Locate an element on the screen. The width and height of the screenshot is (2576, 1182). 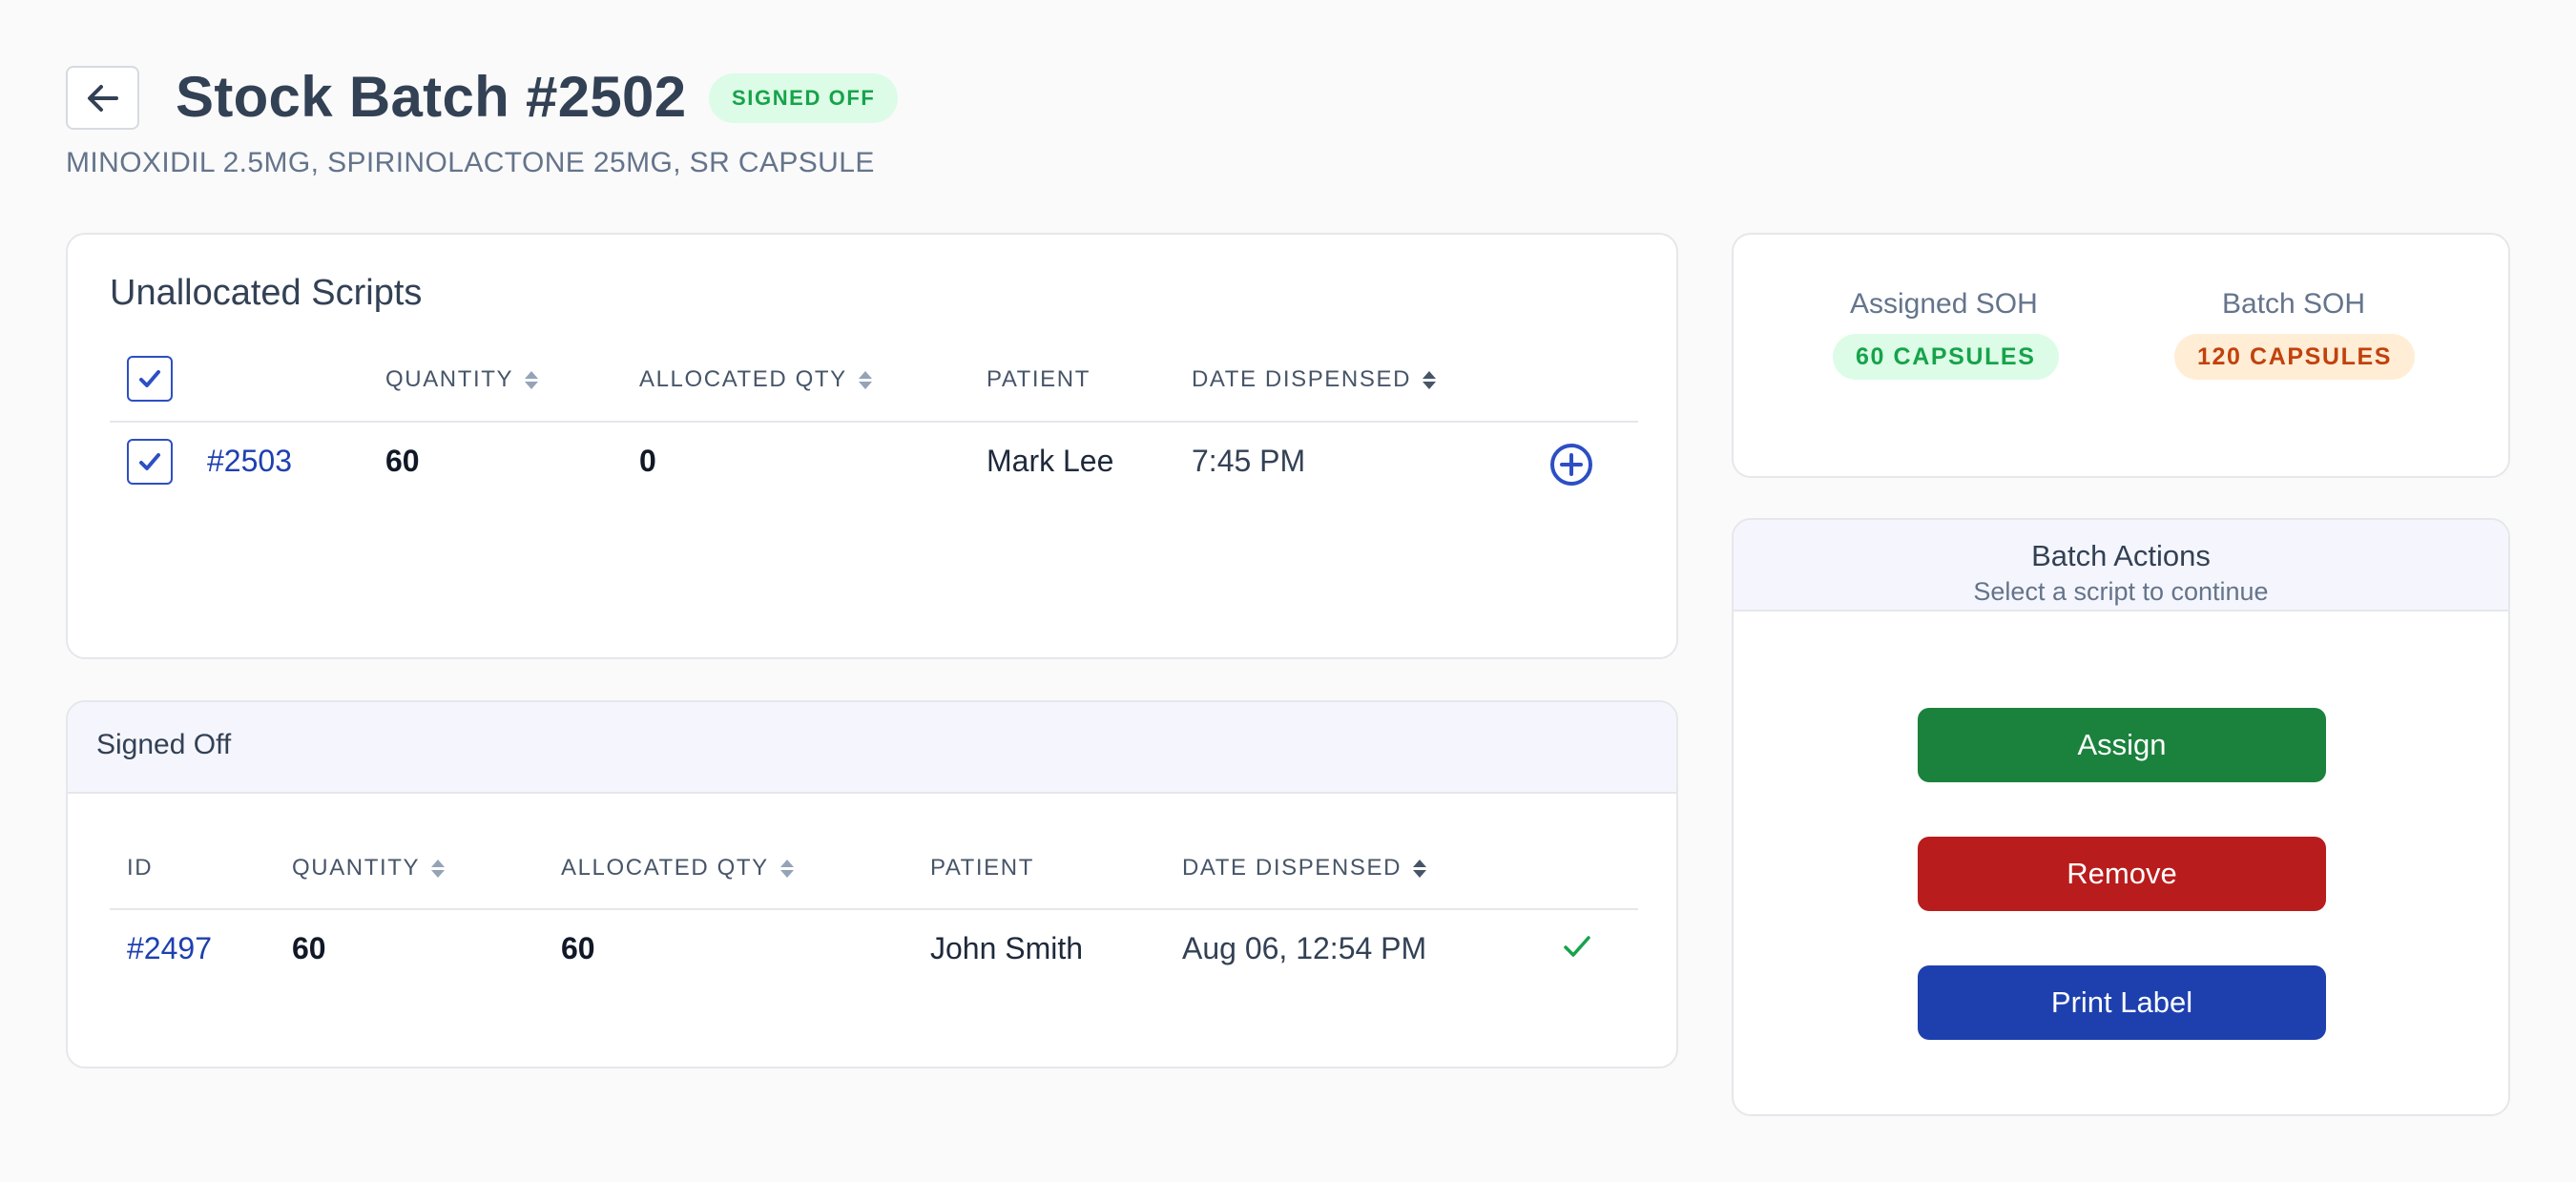
column-label: ID is located at coordinates (140, 868).